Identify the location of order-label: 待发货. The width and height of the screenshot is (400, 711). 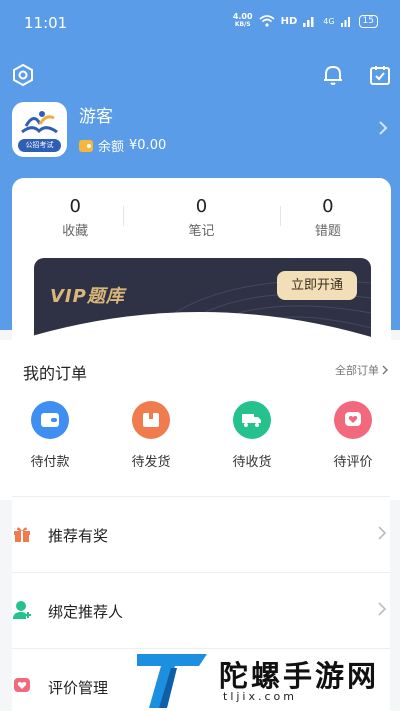
(151, 462).